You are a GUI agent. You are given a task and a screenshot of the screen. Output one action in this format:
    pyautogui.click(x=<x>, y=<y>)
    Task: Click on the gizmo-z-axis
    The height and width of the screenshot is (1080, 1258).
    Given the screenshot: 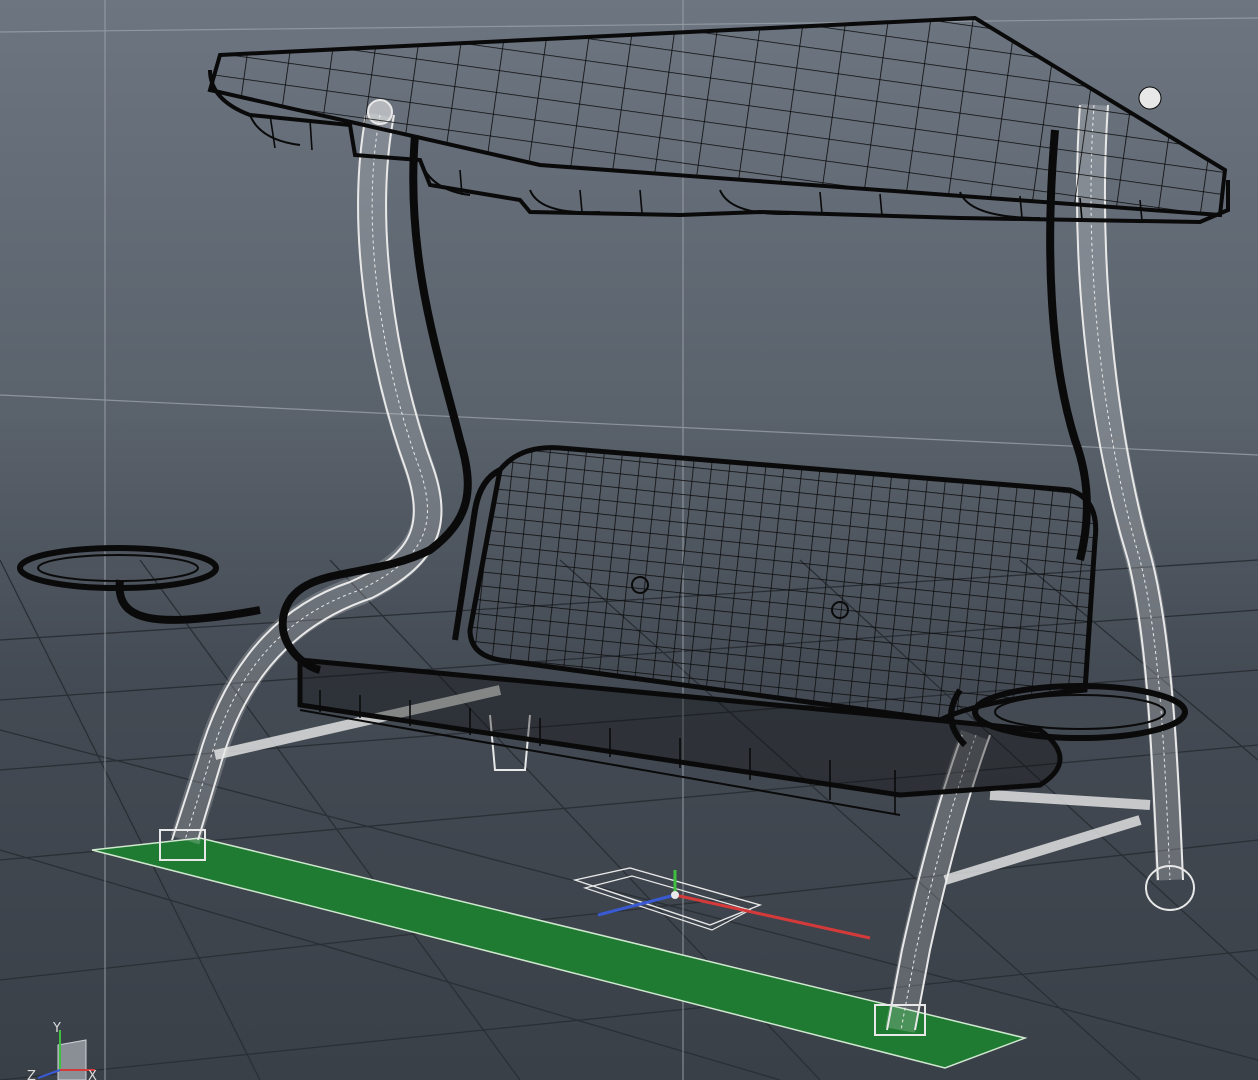 What is the action you would take?
    pyautogui.click(x=636, y=905)
    